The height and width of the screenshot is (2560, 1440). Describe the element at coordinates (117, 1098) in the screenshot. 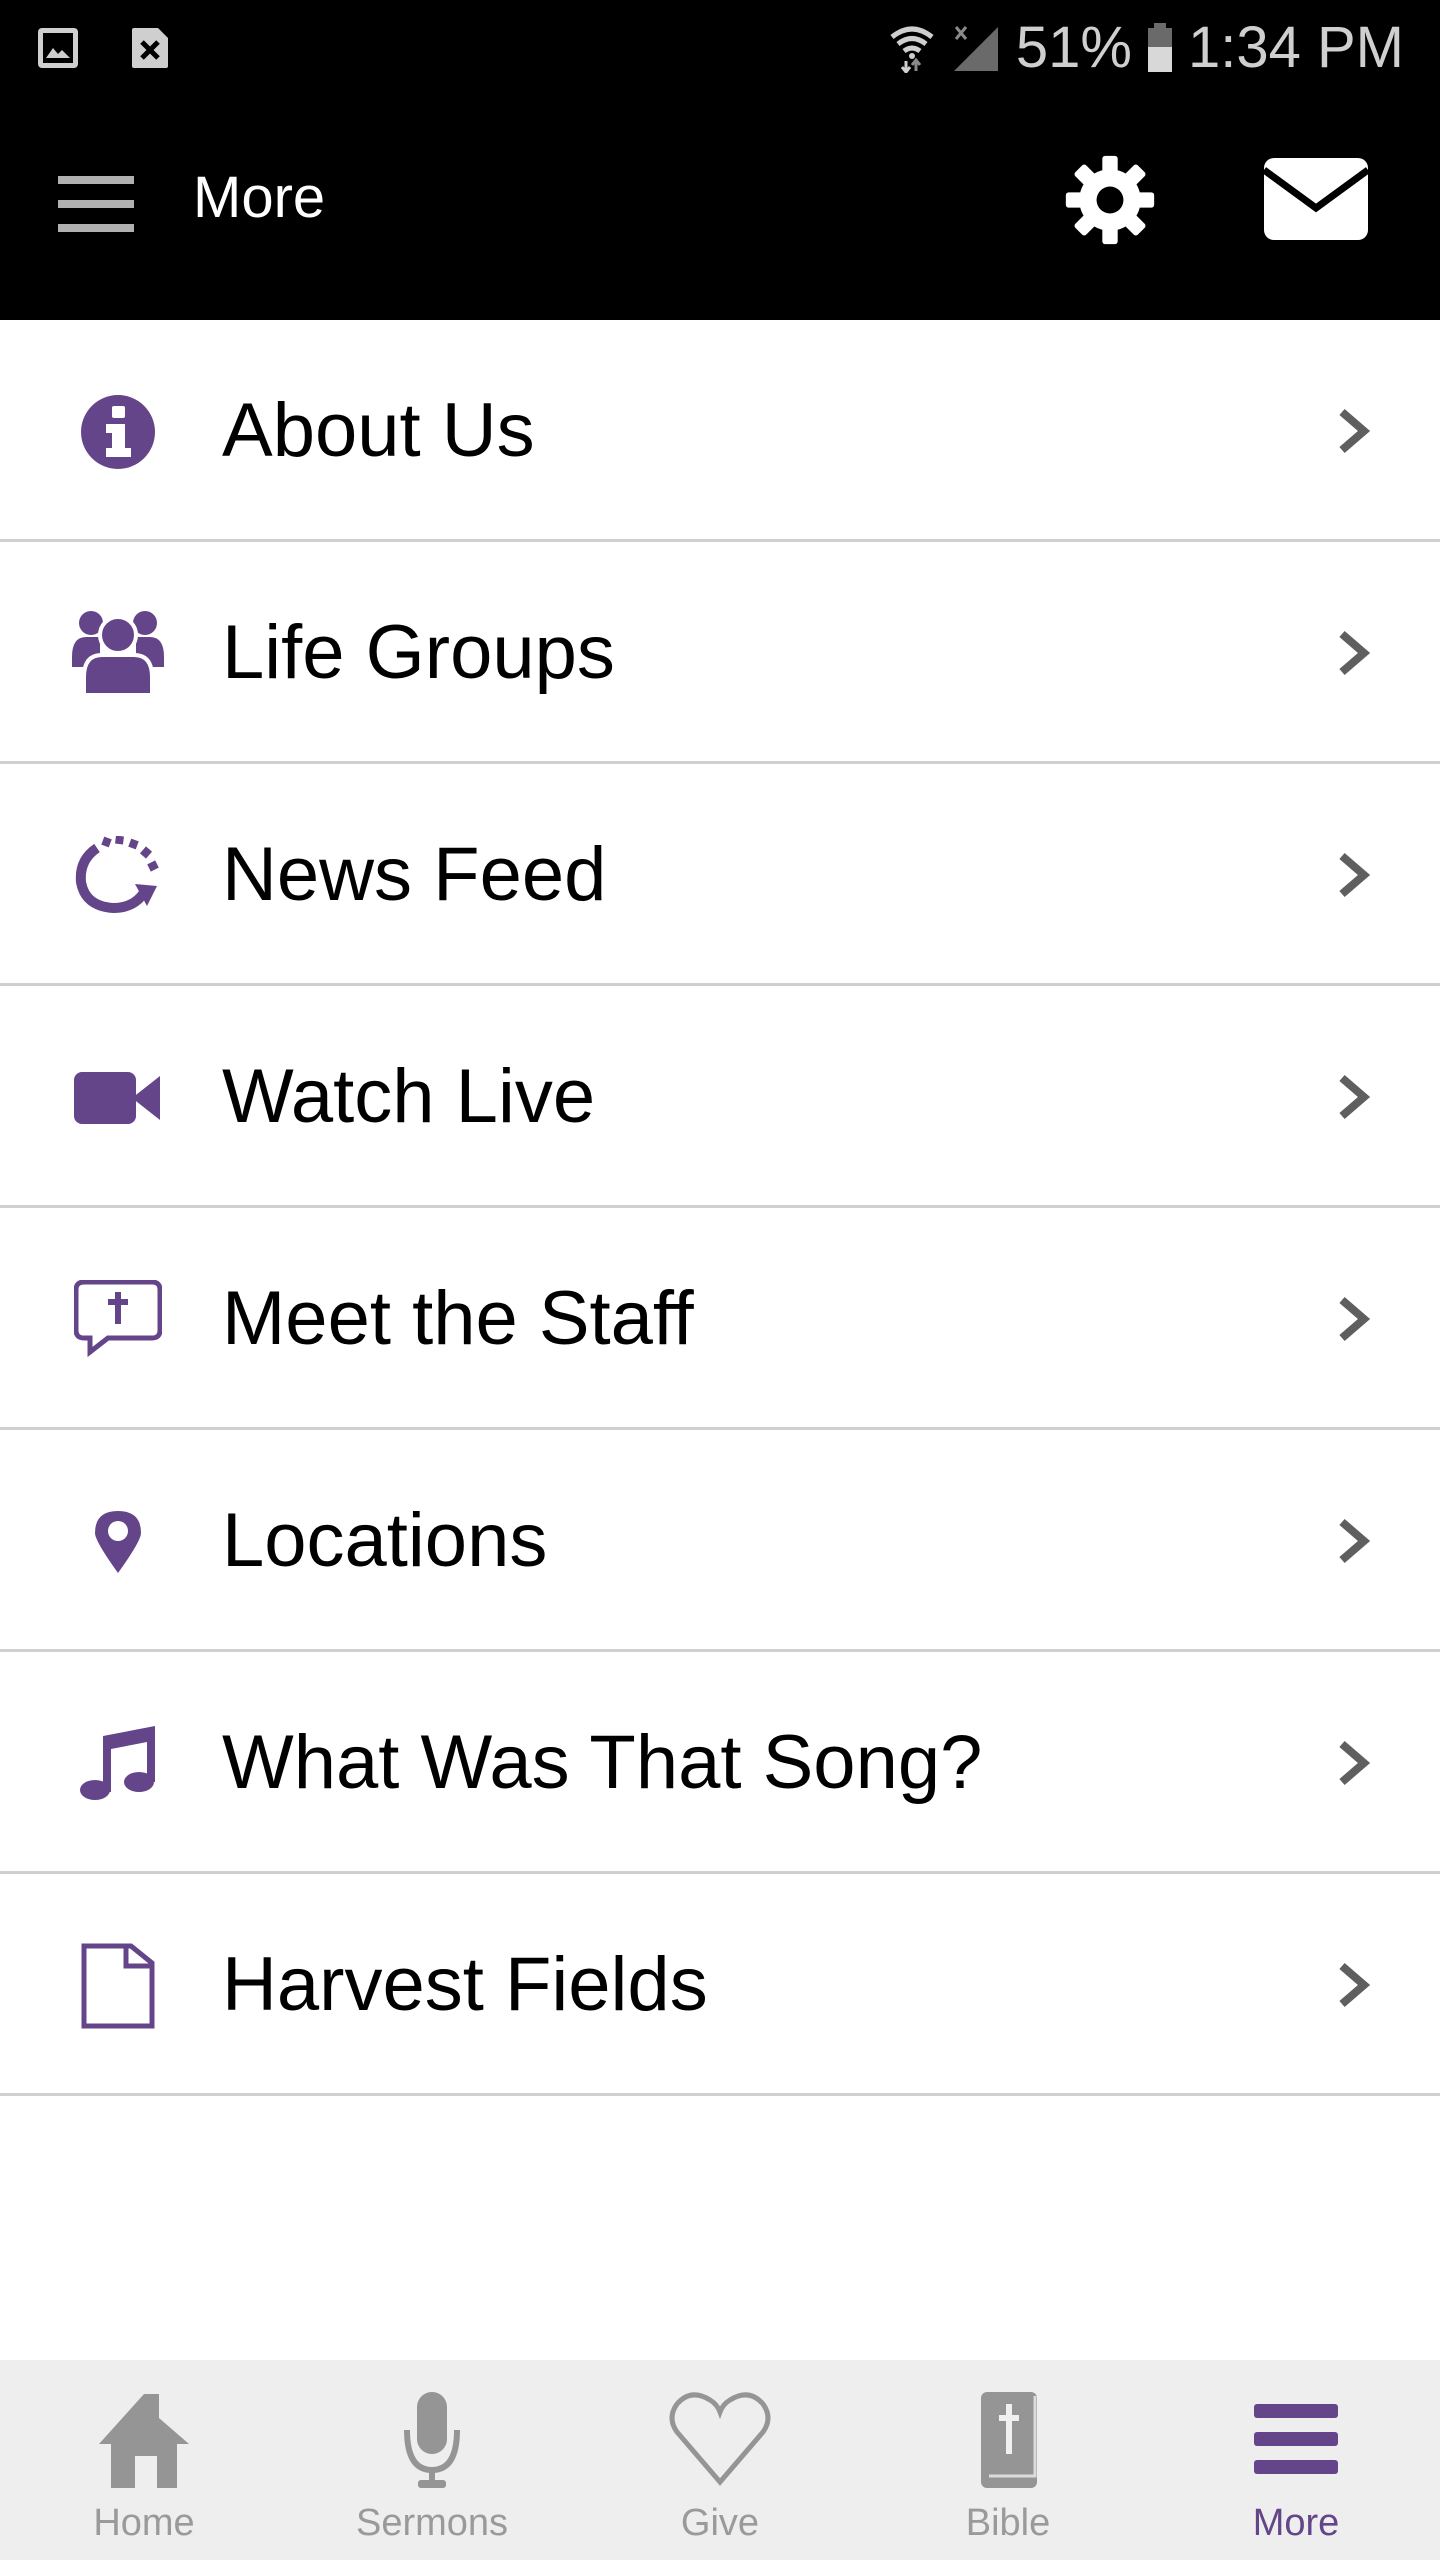

I see `video-camera-icon` at that location.